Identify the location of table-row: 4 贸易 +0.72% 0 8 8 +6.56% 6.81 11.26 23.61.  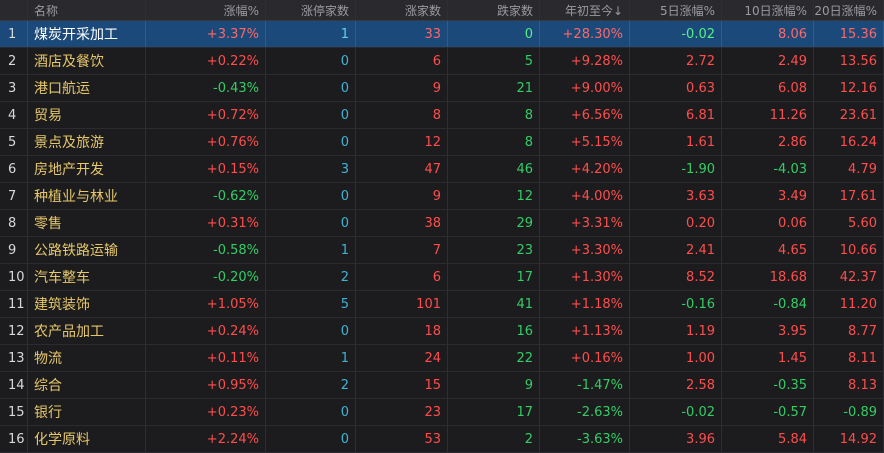
(442, 115).